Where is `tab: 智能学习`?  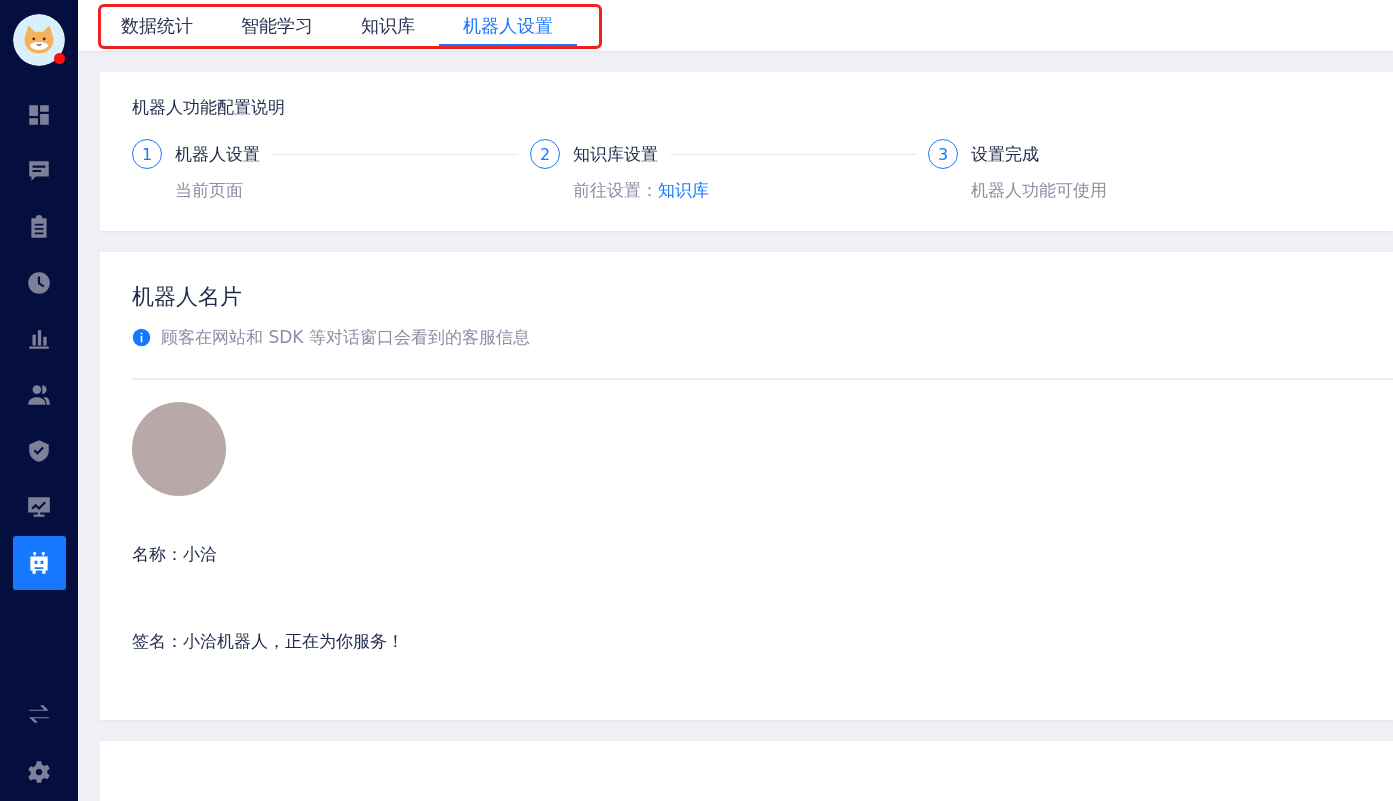
tab: 智能学习 is located at coordinates (277, 26).